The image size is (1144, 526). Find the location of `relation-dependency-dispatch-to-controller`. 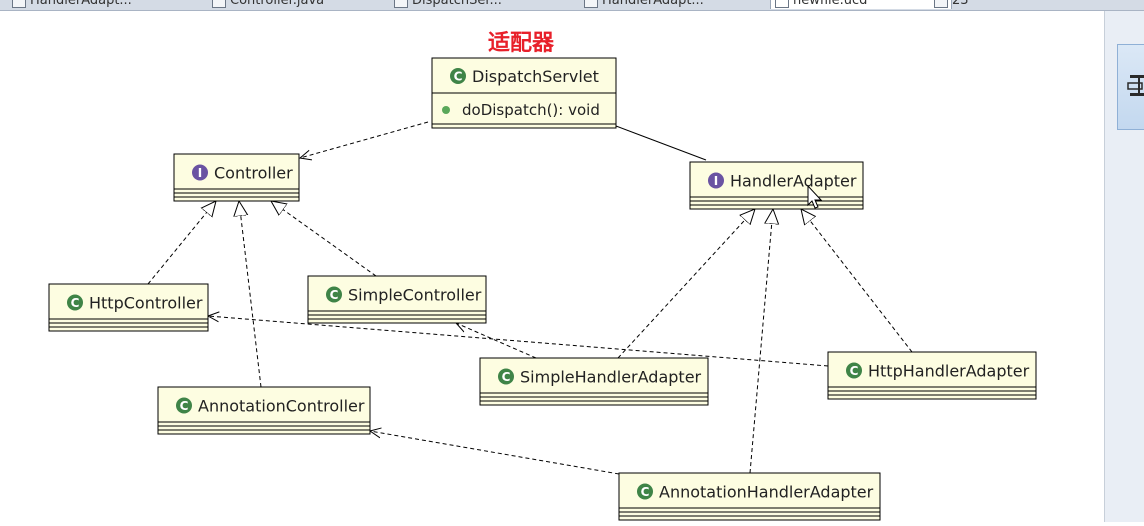

relation-dependency-dispatch-to-controller is located at coordinates (364, 139).